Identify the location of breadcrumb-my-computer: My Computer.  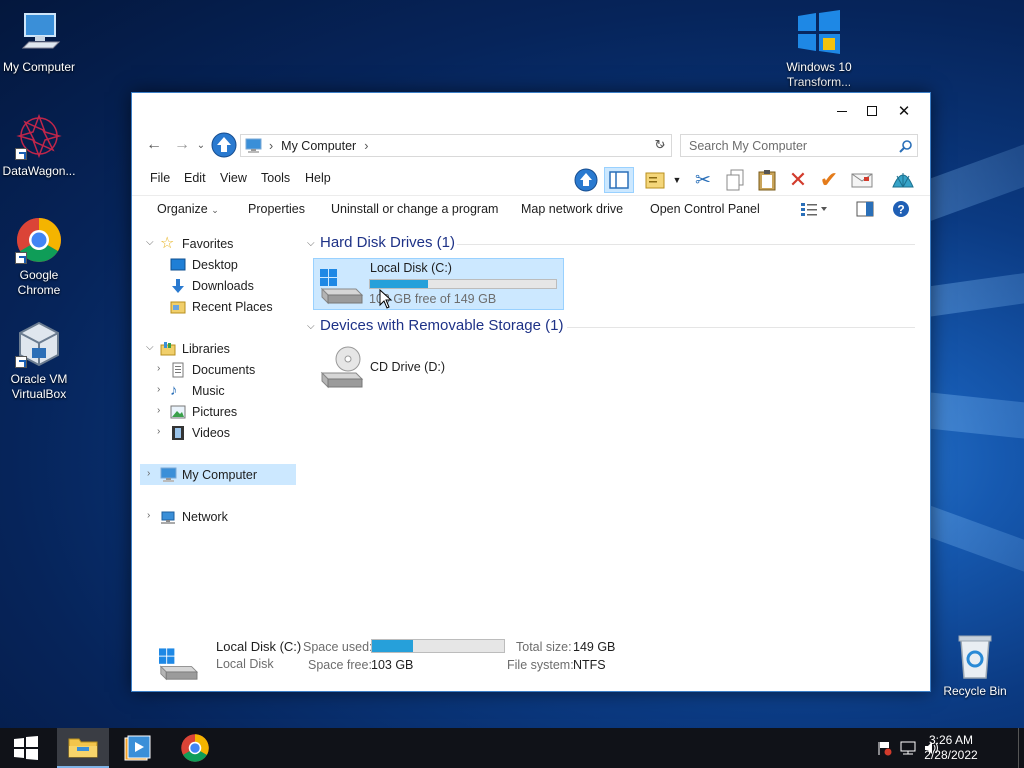
(318, 146).